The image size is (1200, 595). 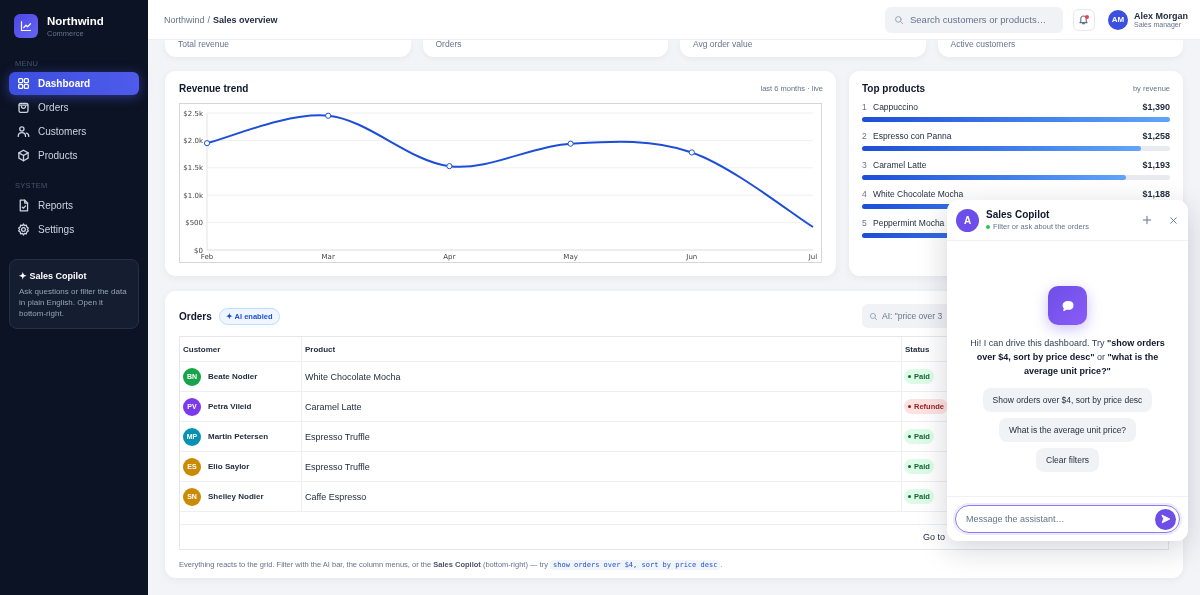 What do you see at coordinates (967, 220) in the screenshot?
I see `assistant-avatar: A` at bounding box center [967, 220].